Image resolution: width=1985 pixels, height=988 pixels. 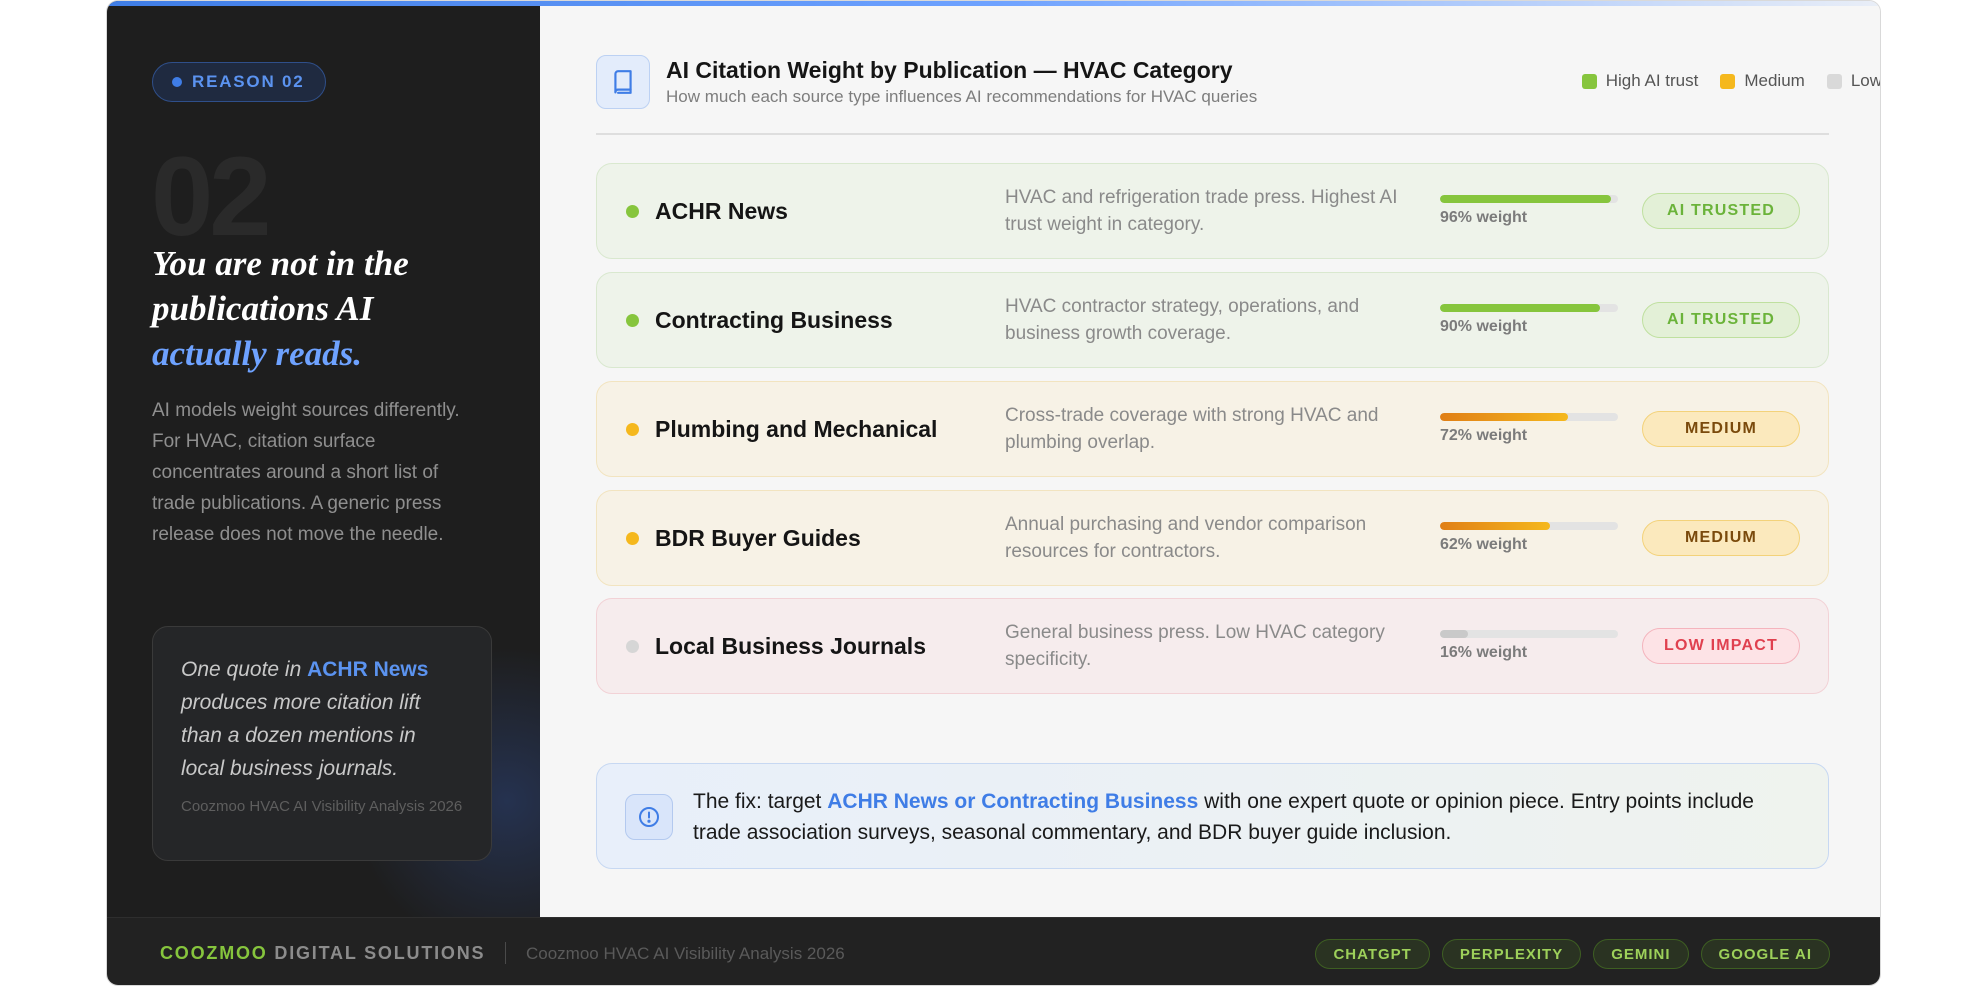 What do you see at coordinates (505, 953) in the screenshot?
I see `footer-divider` at bounding box center [505, 953].